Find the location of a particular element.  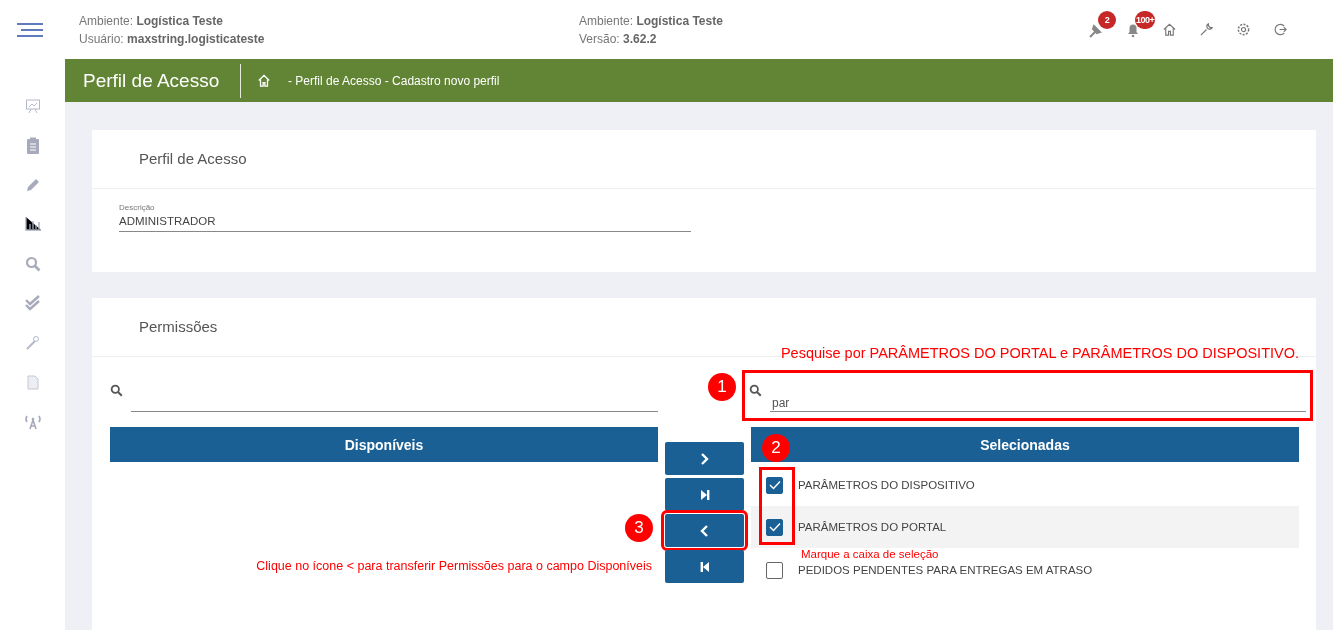

antenna-icon is located at coordinates (32, 421).